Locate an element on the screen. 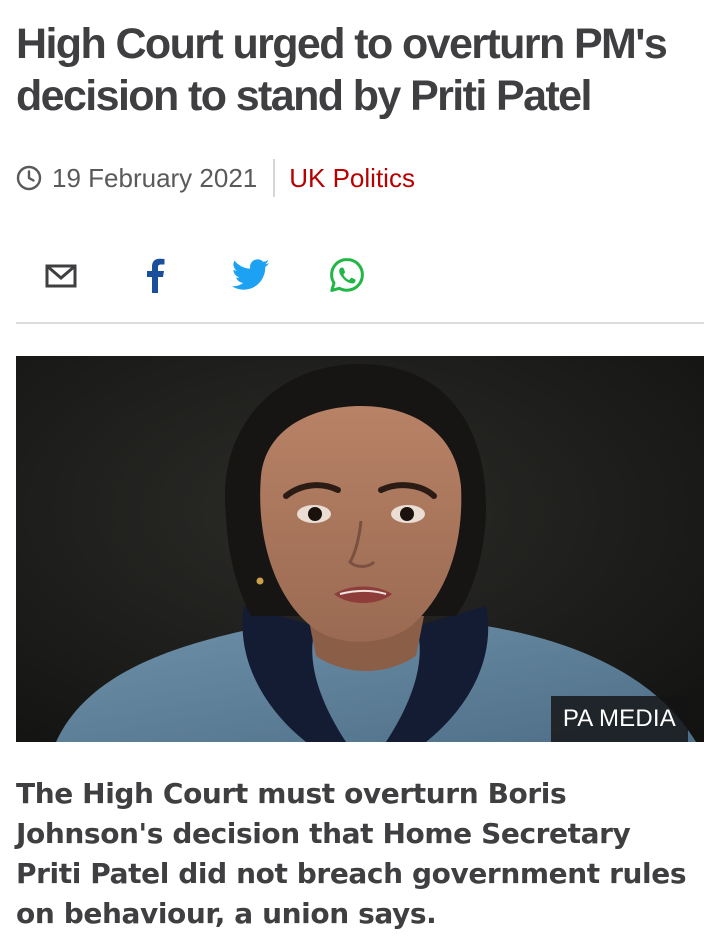  share-whatsapp-button is located at coordinates (347, 275).